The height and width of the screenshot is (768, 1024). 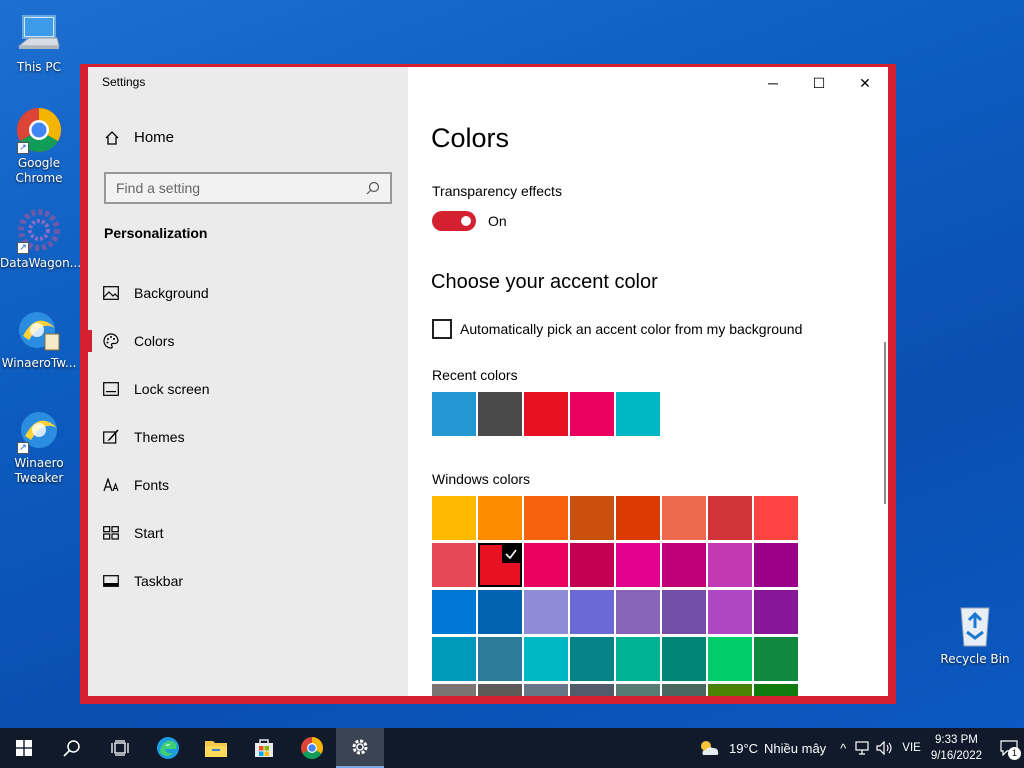 I want to click on search-button, so click(x=72, y=748).